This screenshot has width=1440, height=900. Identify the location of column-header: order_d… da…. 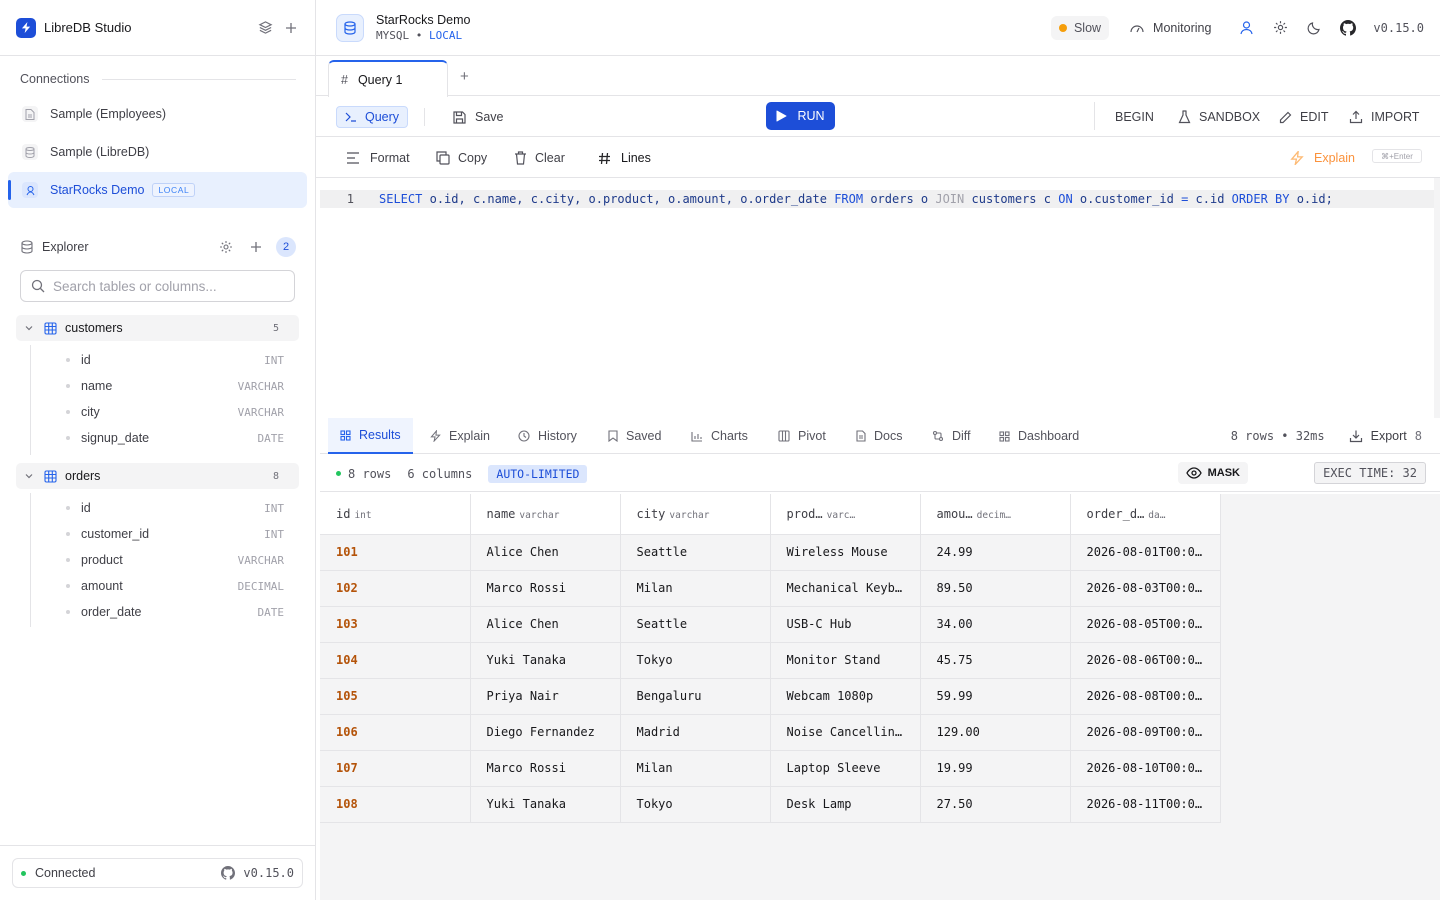
(1145, 514).